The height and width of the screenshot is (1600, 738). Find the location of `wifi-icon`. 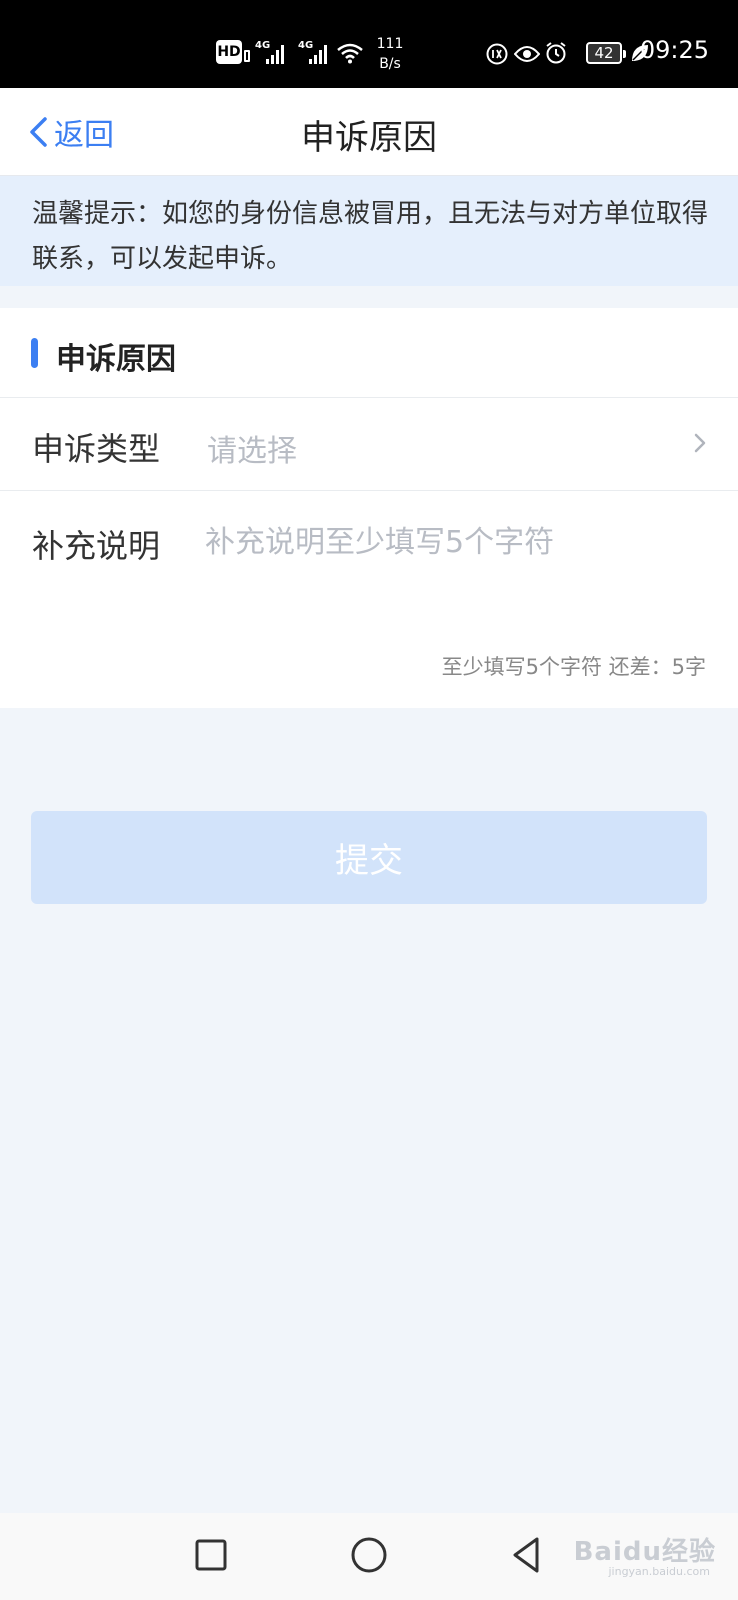

wifi-icon is located at coordinates (350, 53).